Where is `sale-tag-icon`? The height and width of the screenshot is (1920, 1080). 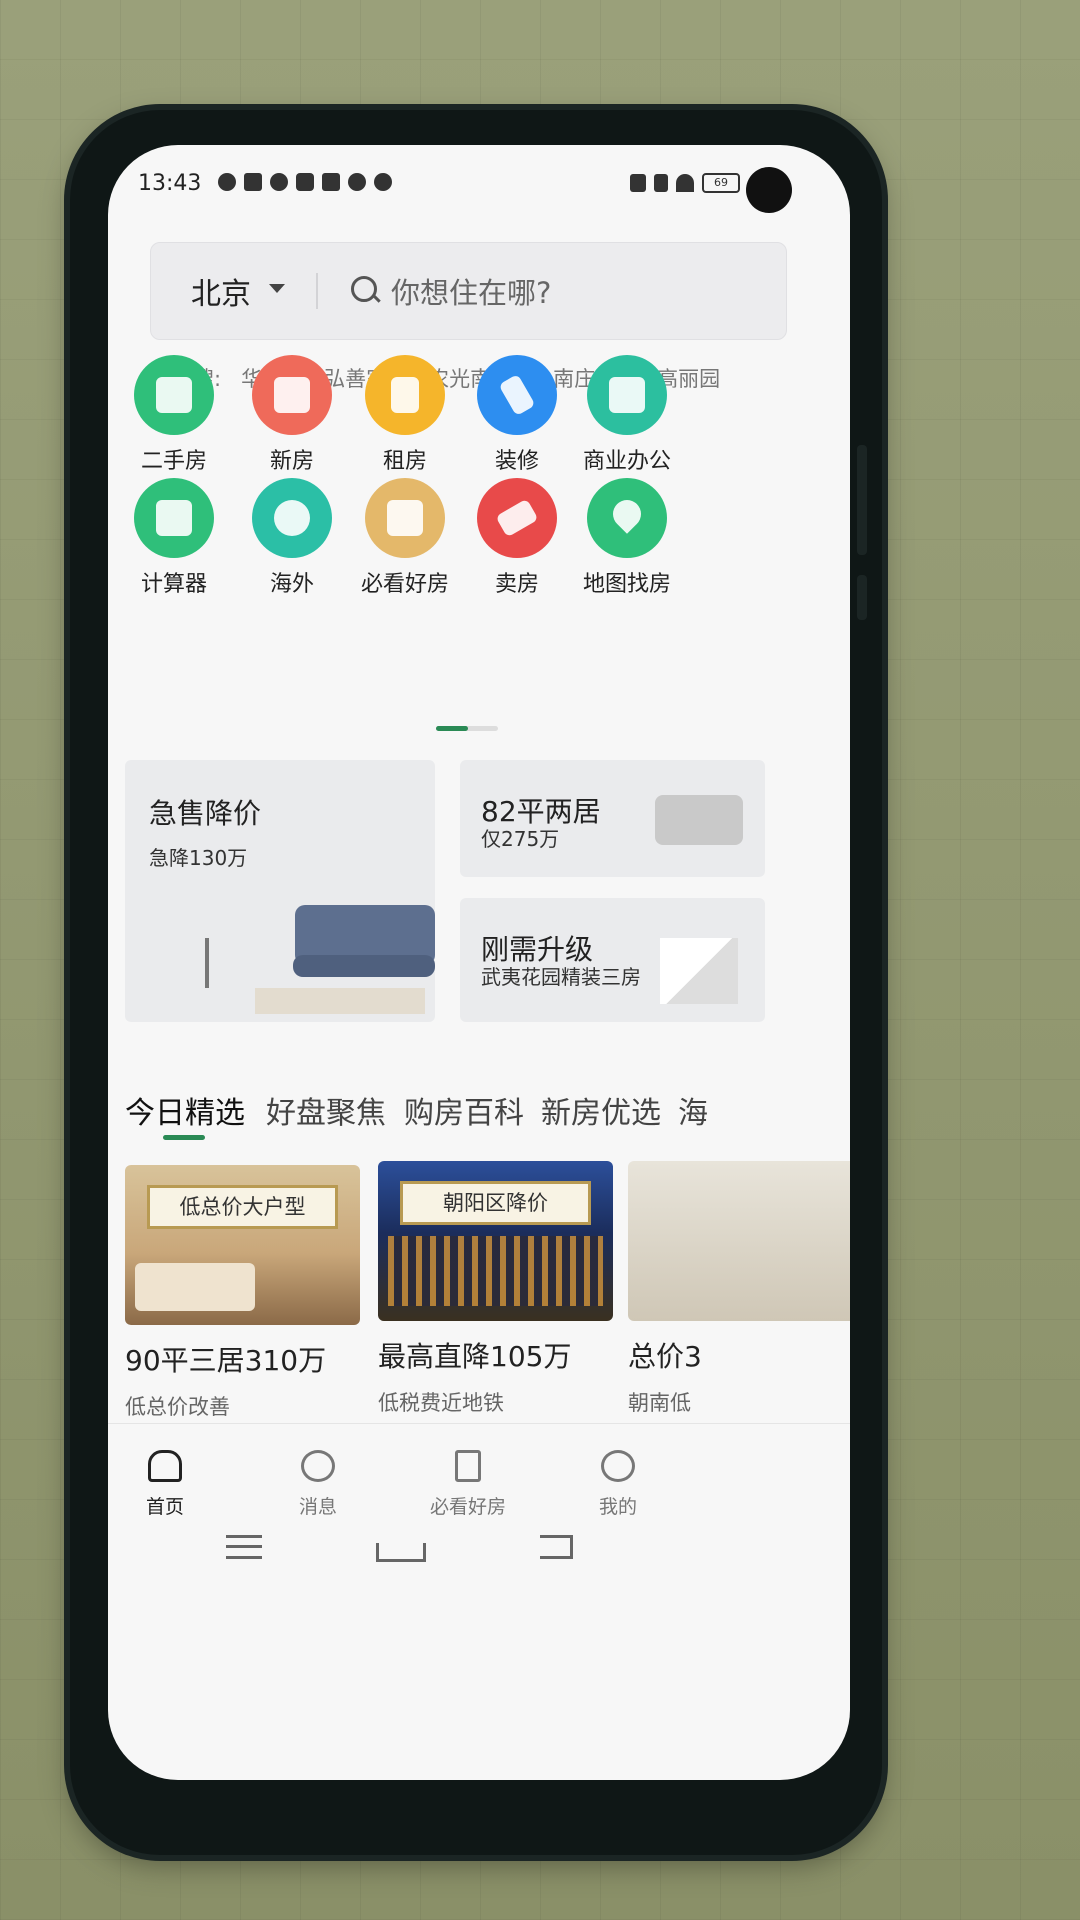 sale-tag-icon is located at coordinates (517, 518).